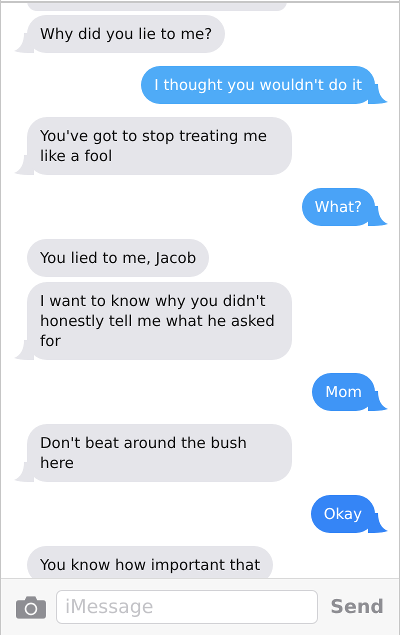 This screenshot has width=400, height=635. Describe the element at coordinates (187, 607) in the screenshot. I see `message-input-field: iMessage` at that location.